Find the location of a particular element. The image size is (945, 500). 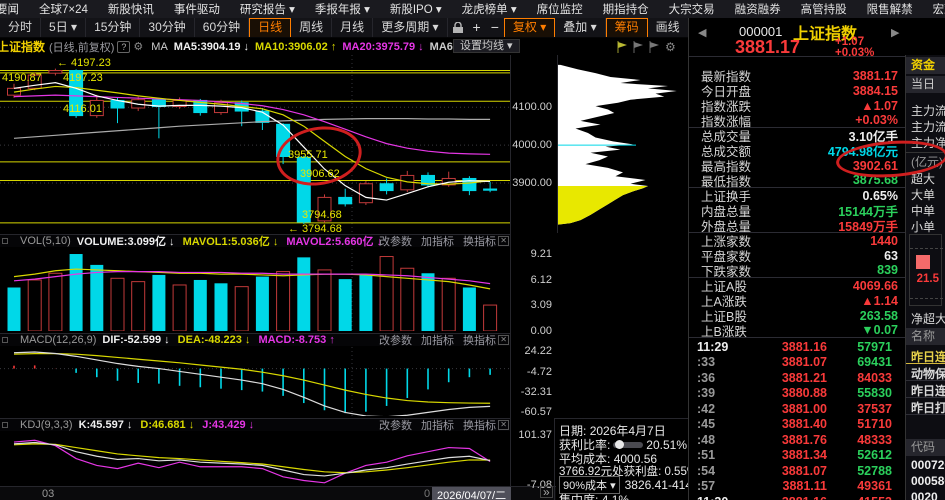

period-button: 5日 ▾ is located at coordinates (64, 27).